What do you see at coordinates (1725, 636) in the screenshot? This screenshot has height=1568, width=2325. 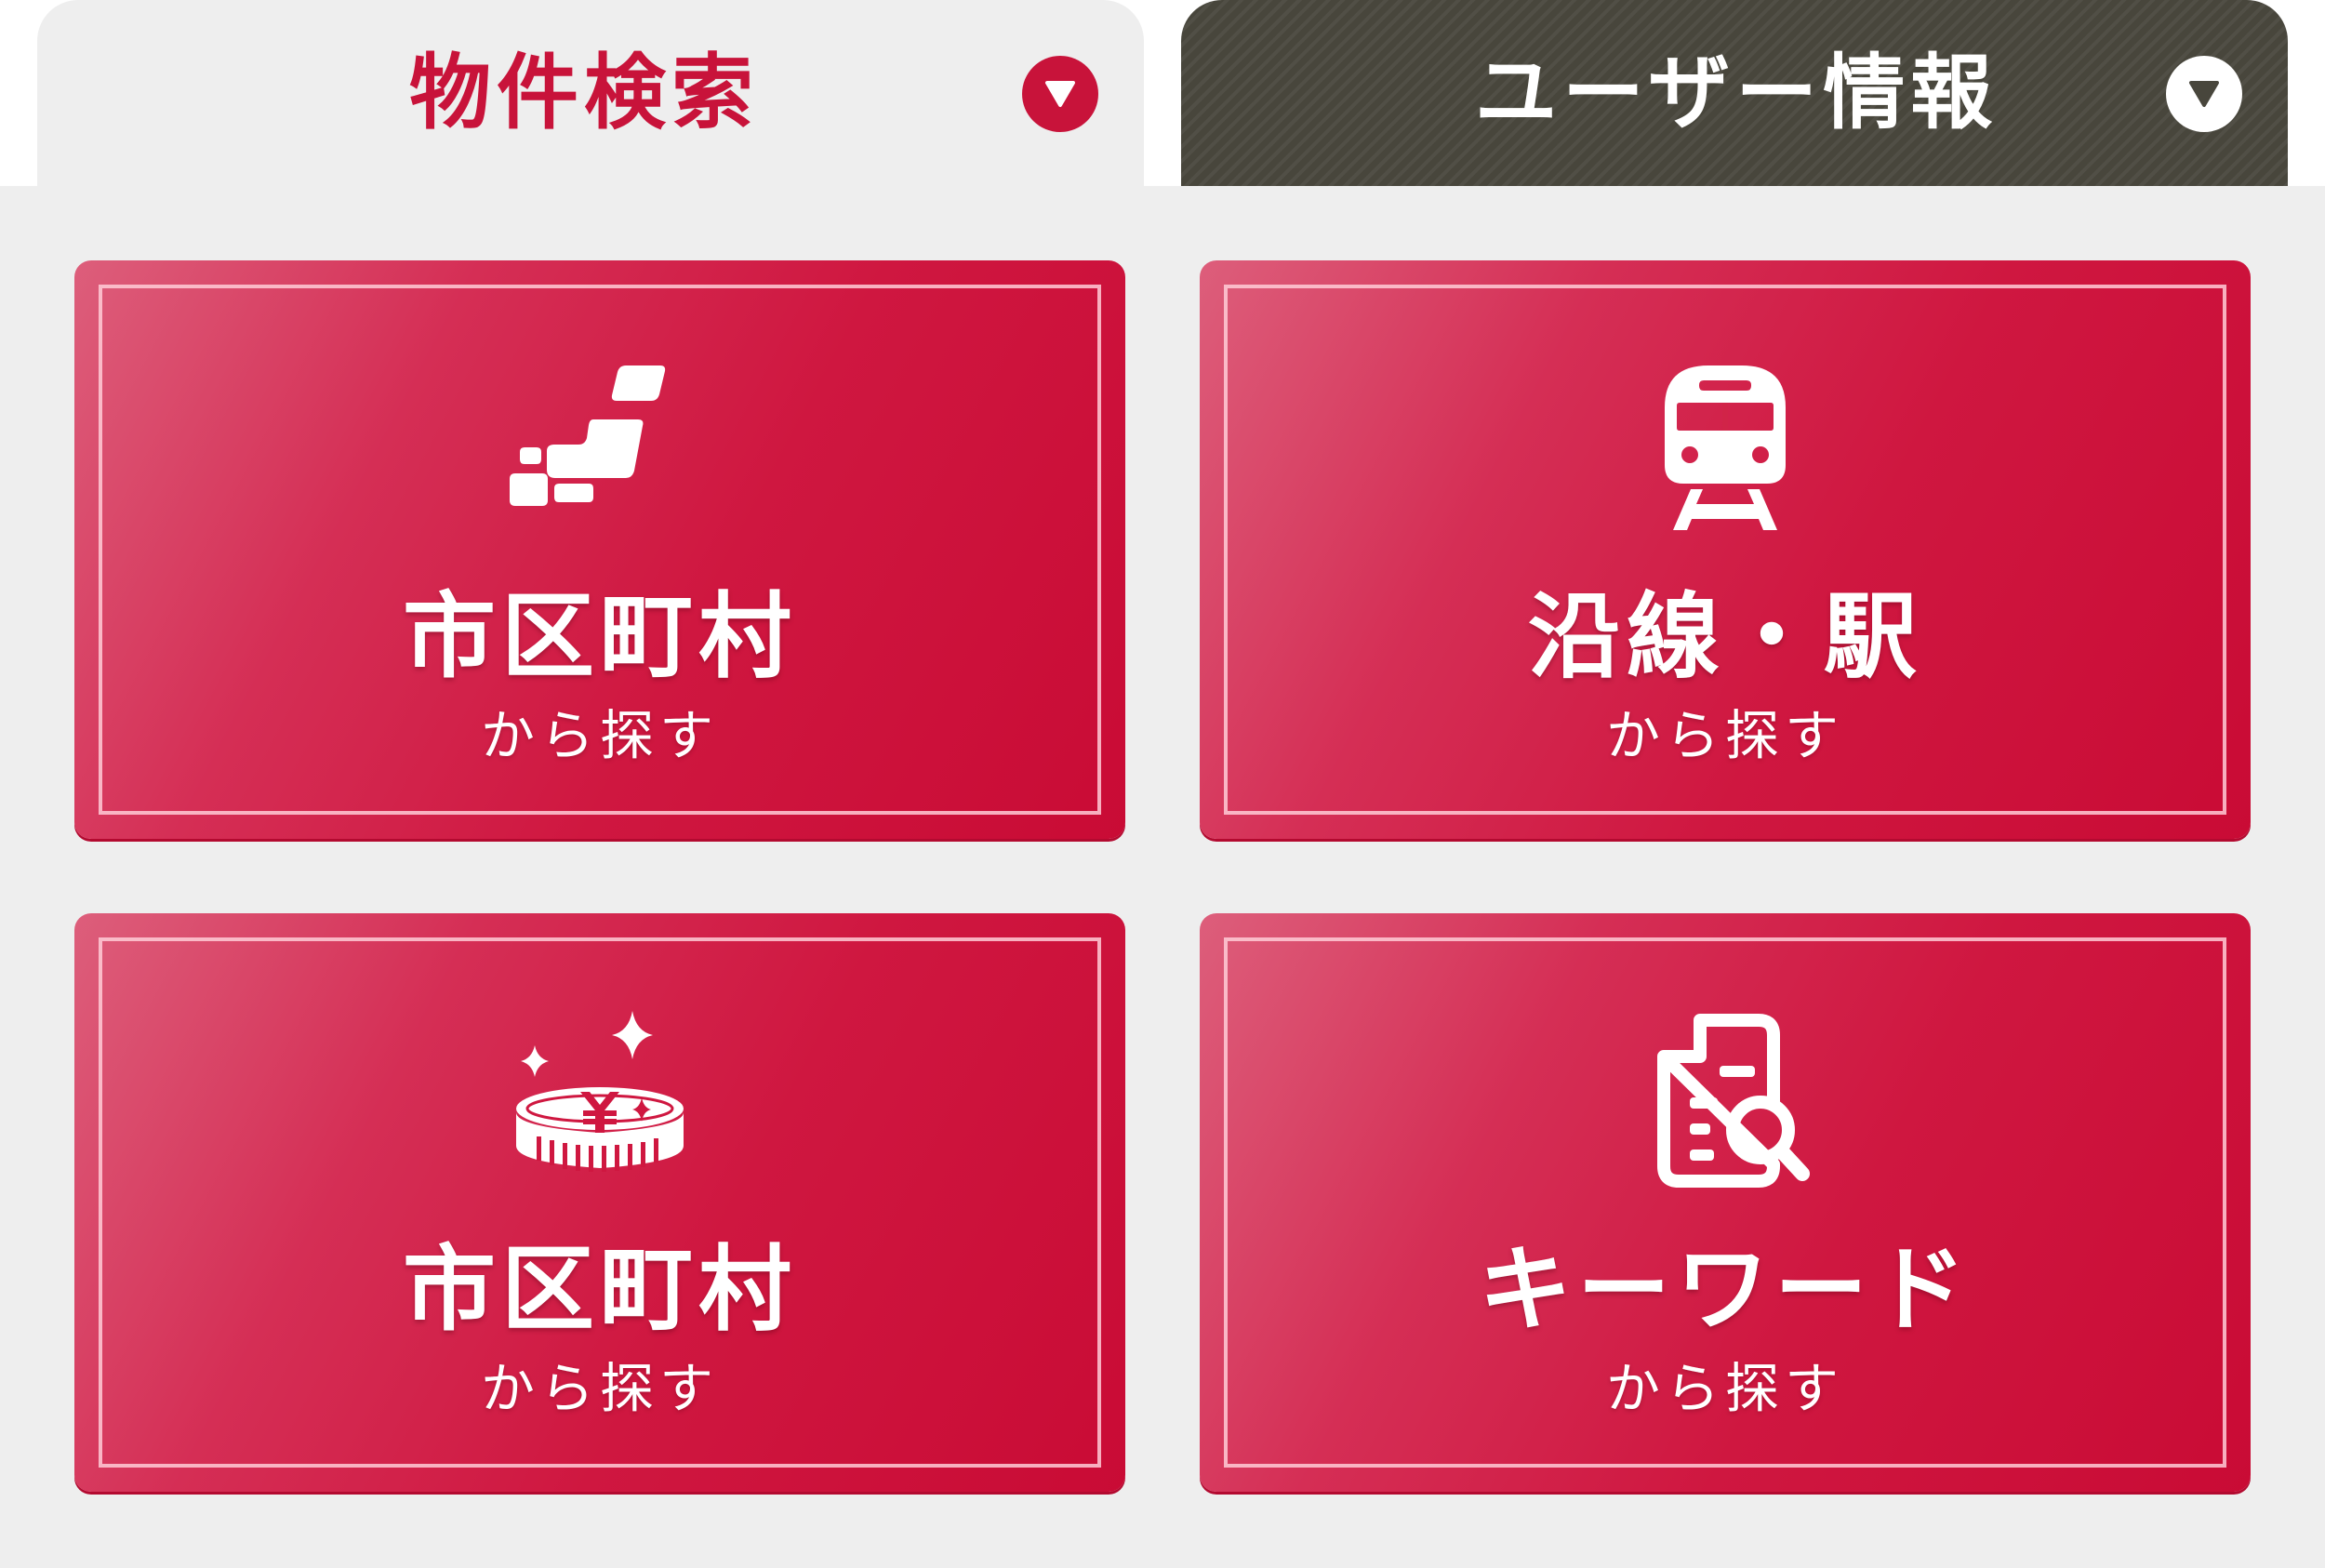 I see `card-title: 沿線・駅` at bounding box center [1725, 636].